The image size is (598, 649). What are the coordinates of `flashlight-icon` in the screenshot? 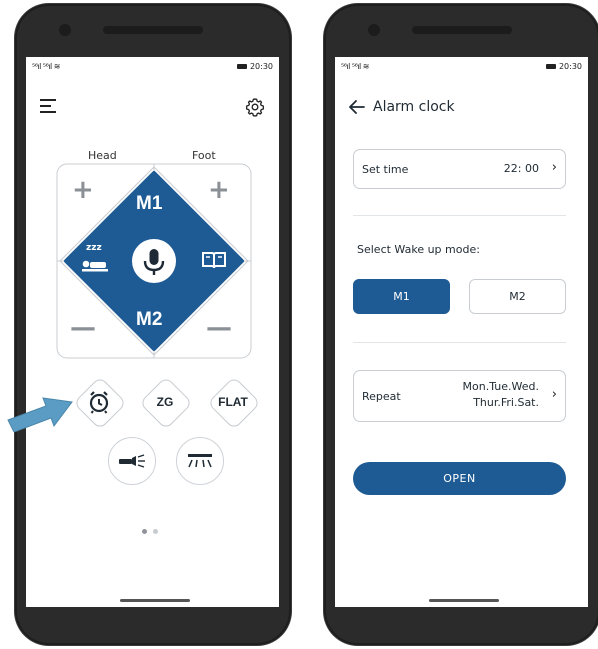 It's located at (132, 461).